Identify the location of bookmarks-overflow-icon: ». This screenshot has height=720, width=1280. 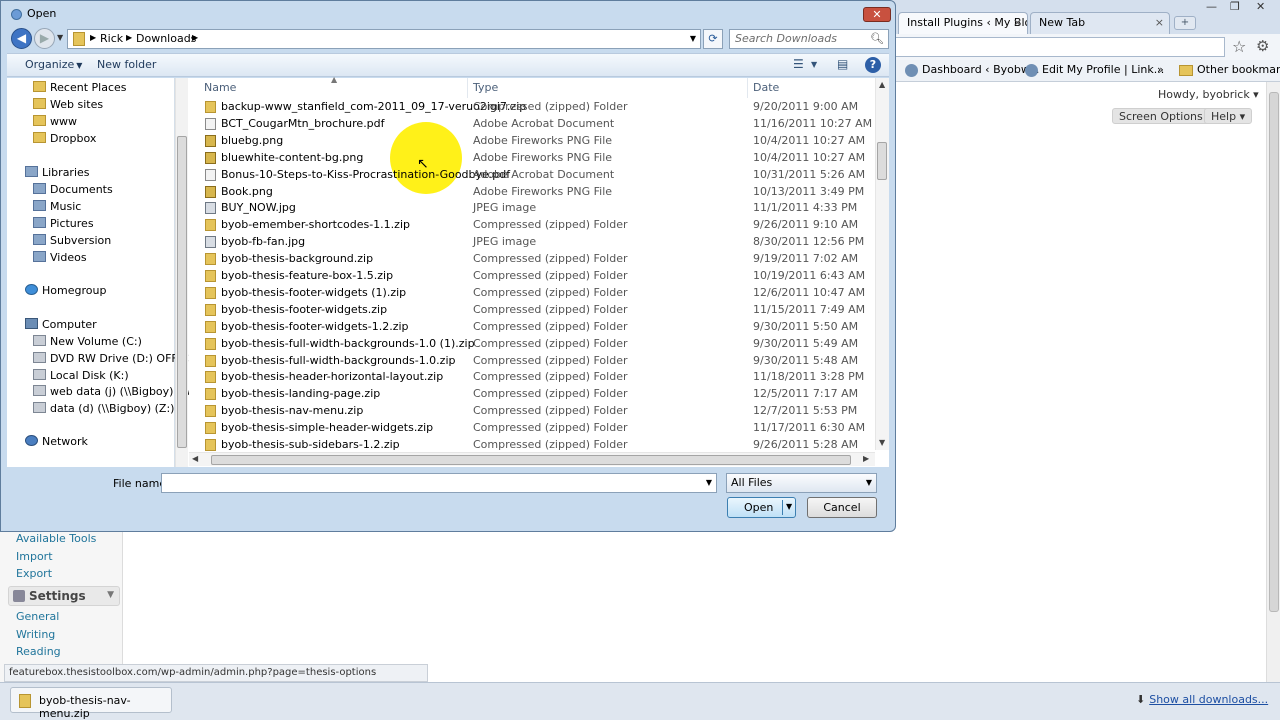
(1160, 69).